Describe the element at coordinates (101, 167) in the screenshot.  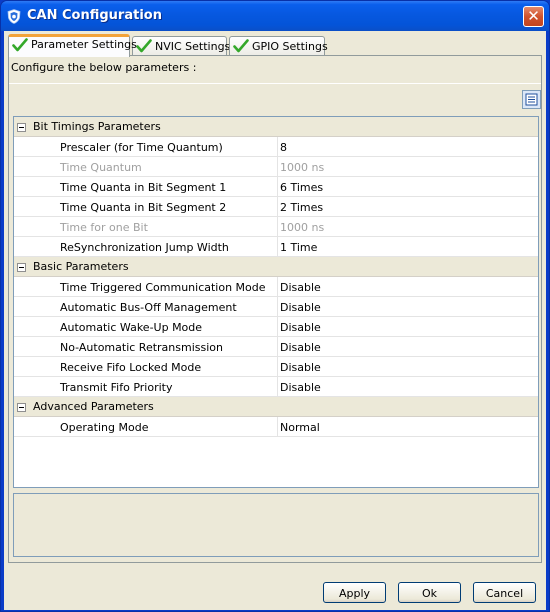
I see `param-name: Time Quantum` at that location.